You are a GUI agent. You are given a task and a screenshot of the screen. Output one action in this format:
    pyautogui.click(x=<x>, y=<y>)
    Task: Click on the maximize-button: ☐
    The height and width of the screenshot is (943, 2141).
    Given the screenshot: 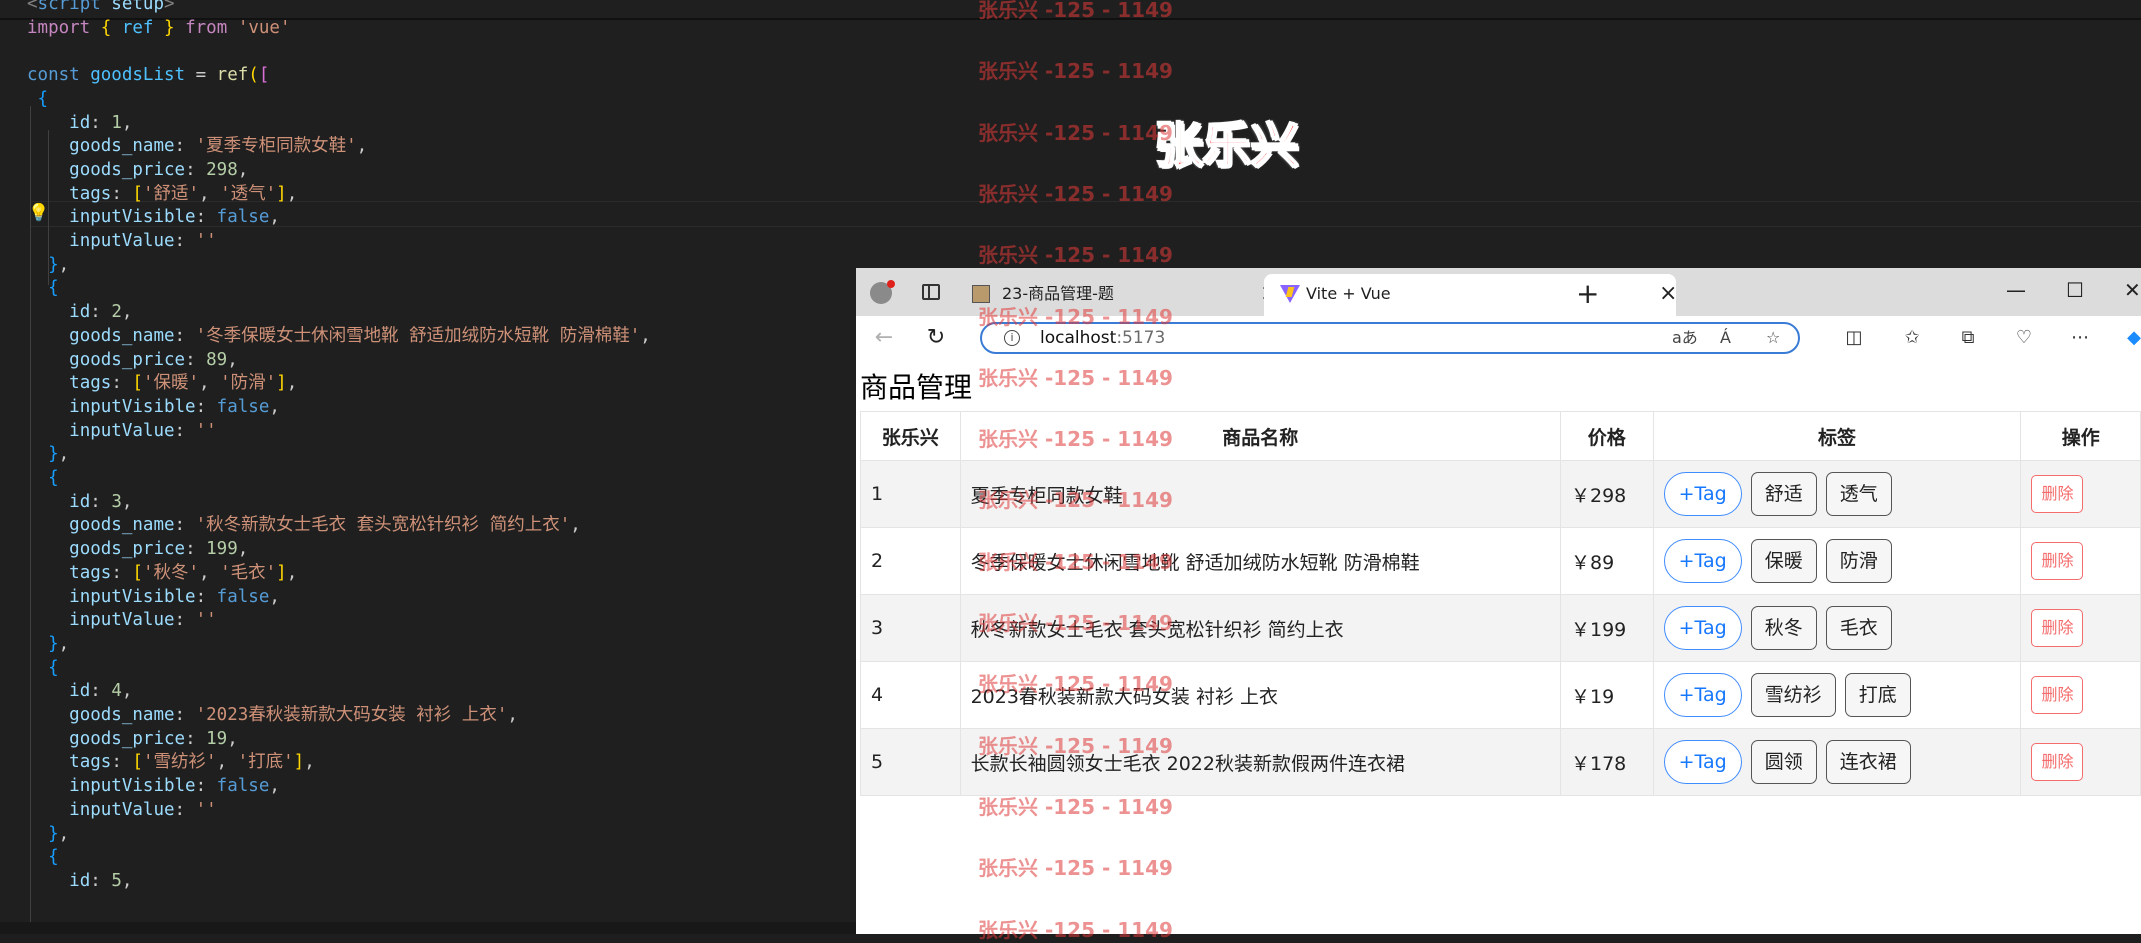 What is the action you would take?
    pyautogui.click(x=2075, y=292)
    